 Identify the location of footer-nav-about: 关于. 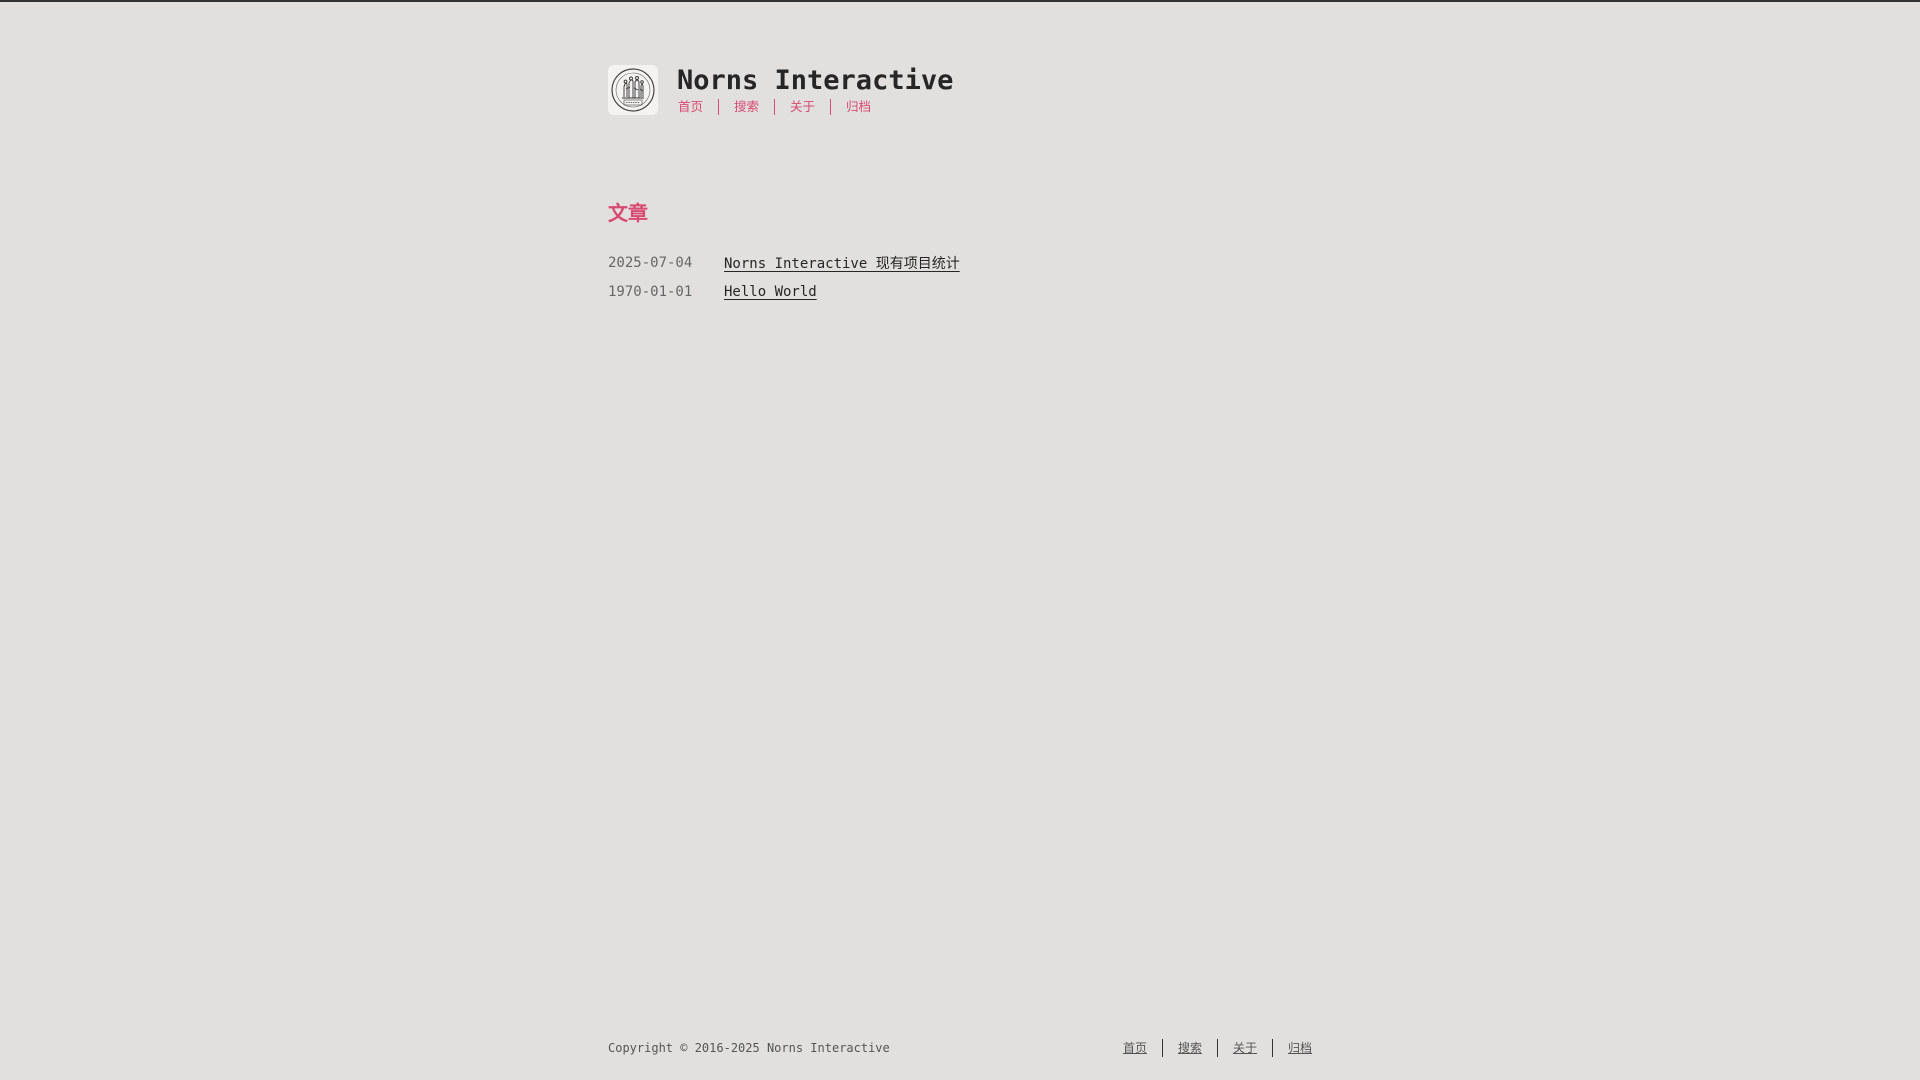
(1244, 1048).